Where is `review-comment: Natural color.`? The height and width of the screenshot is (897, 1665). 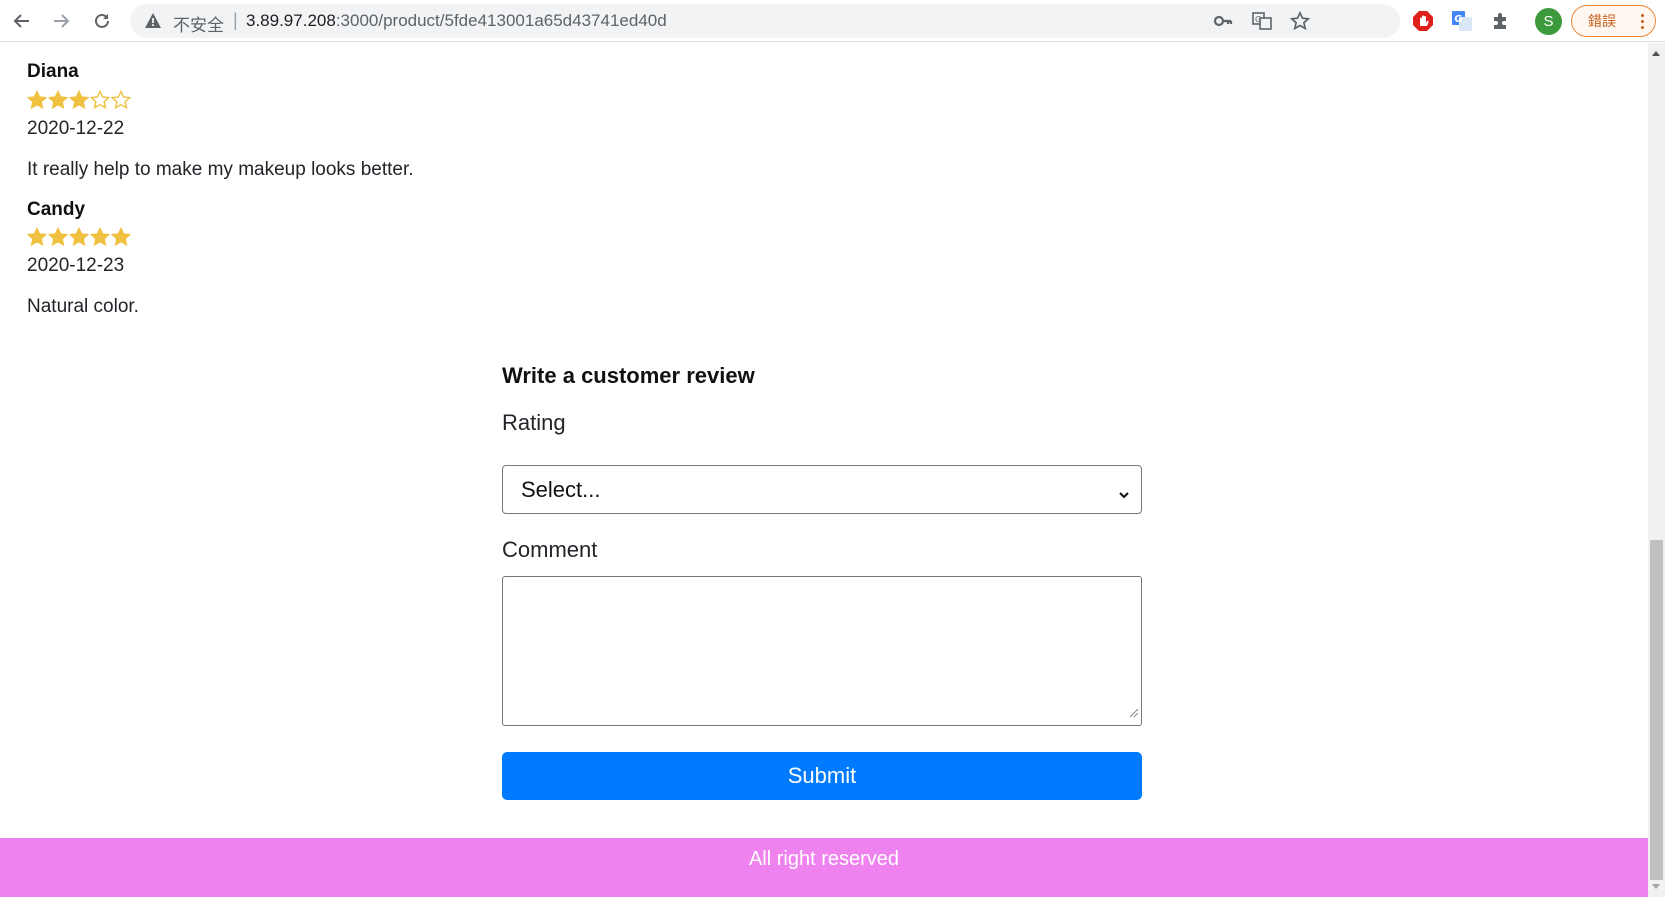
review-comment: Natural color. is located at coordinates (83, 306).